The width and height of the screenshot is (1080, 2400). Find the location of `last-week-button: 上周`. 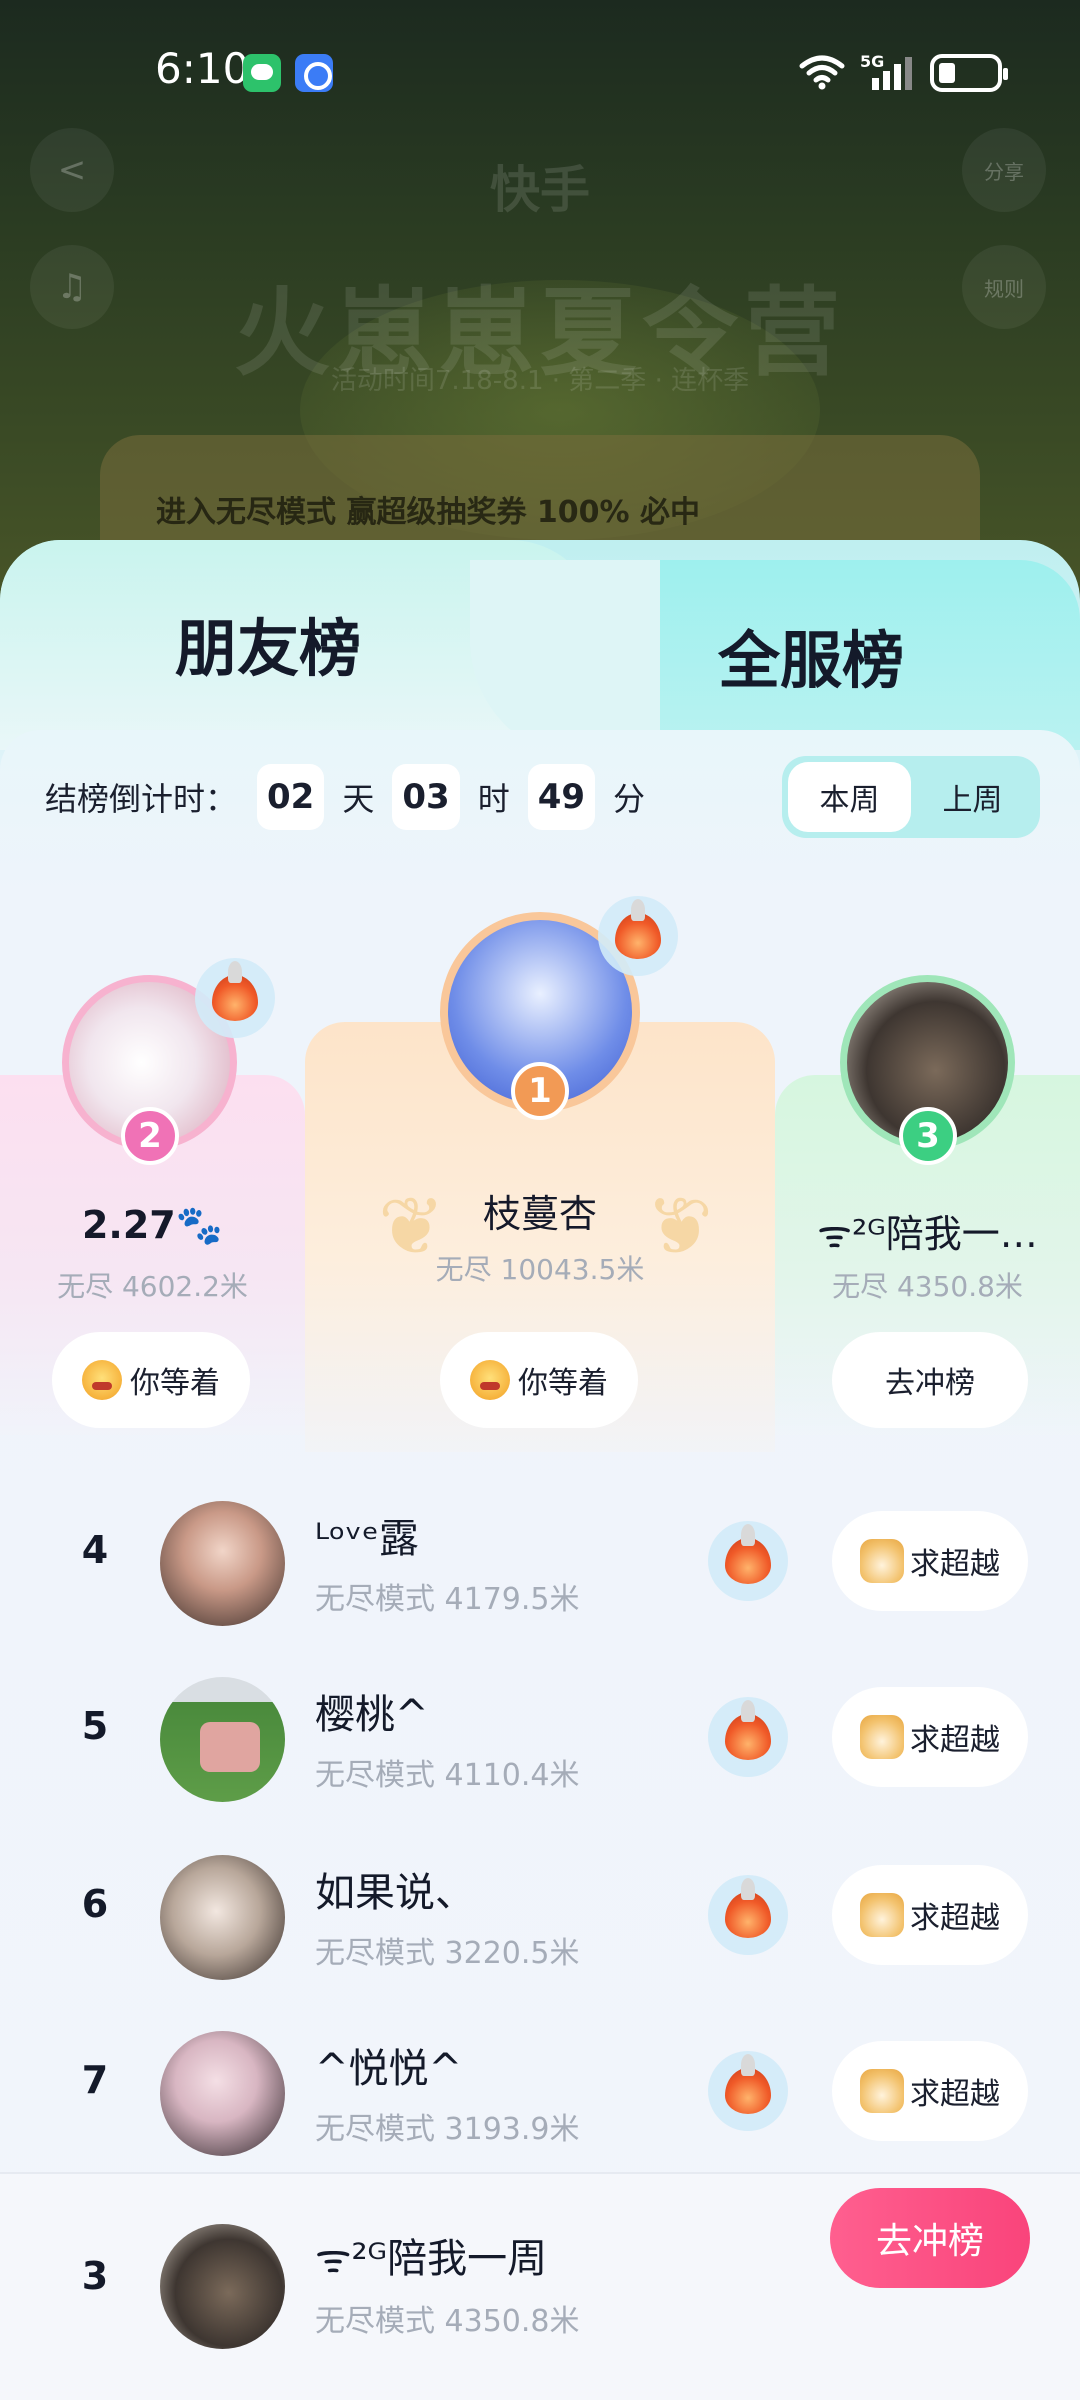

last-week-button: 上周 is located at coordinates (972, 797).